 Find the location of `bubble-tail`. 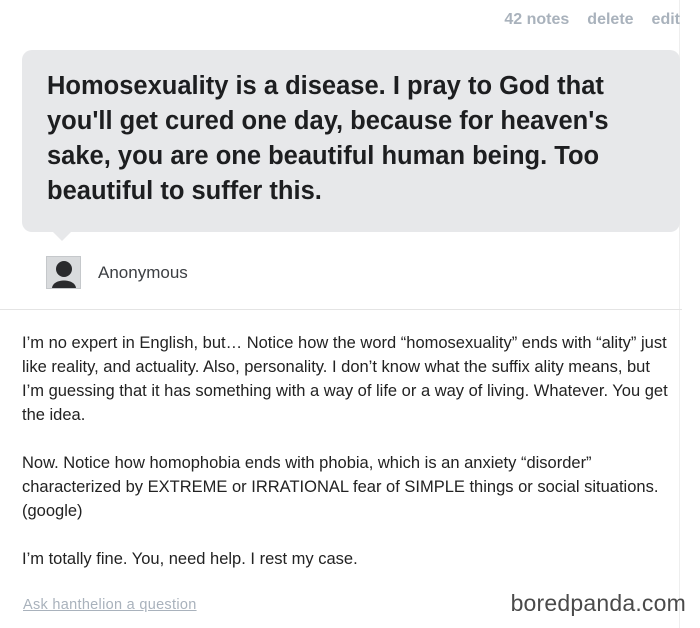

bubble-tail is located at coordinates (62, 236).